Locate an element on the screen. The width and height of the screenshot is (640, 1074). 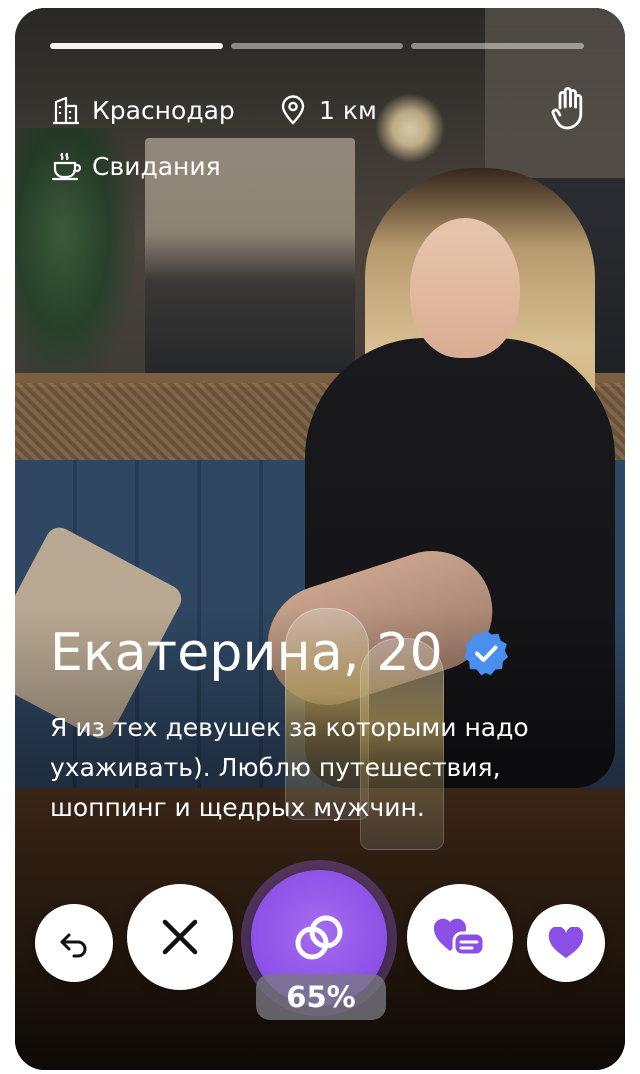
coffee-cup-icon is located at coordinates (66, 166).